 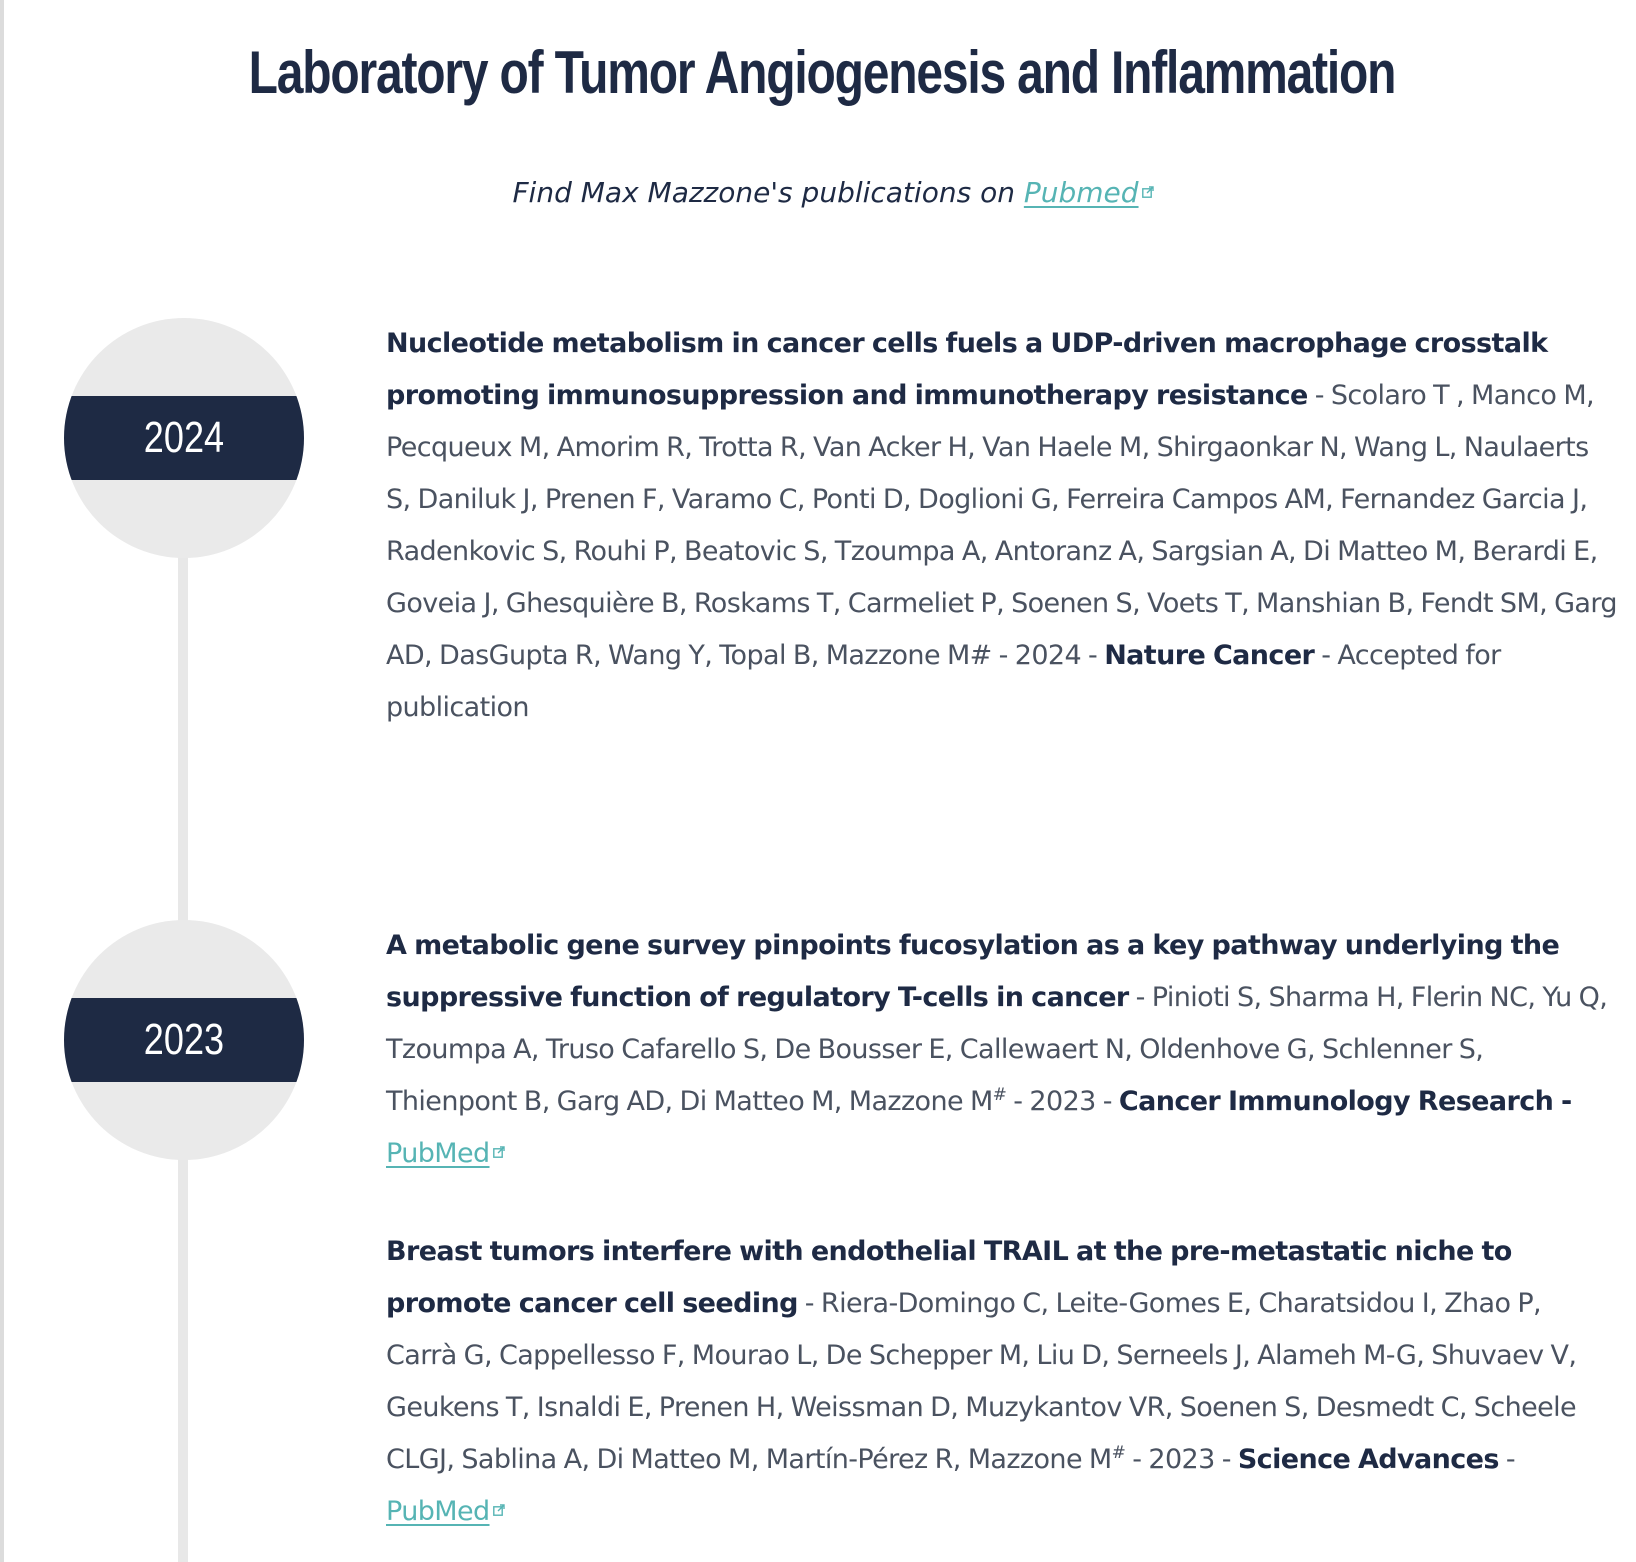 I want to click on year-label: 2024, so click(x=184, y=438).